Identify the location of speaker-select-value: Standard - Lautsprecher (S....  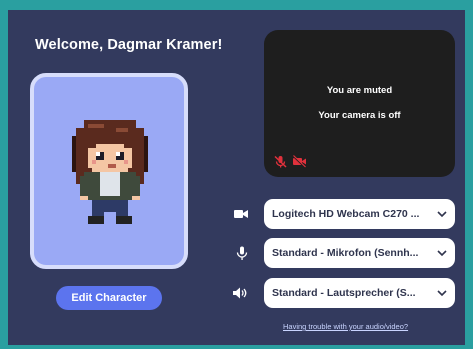
(344, 293).